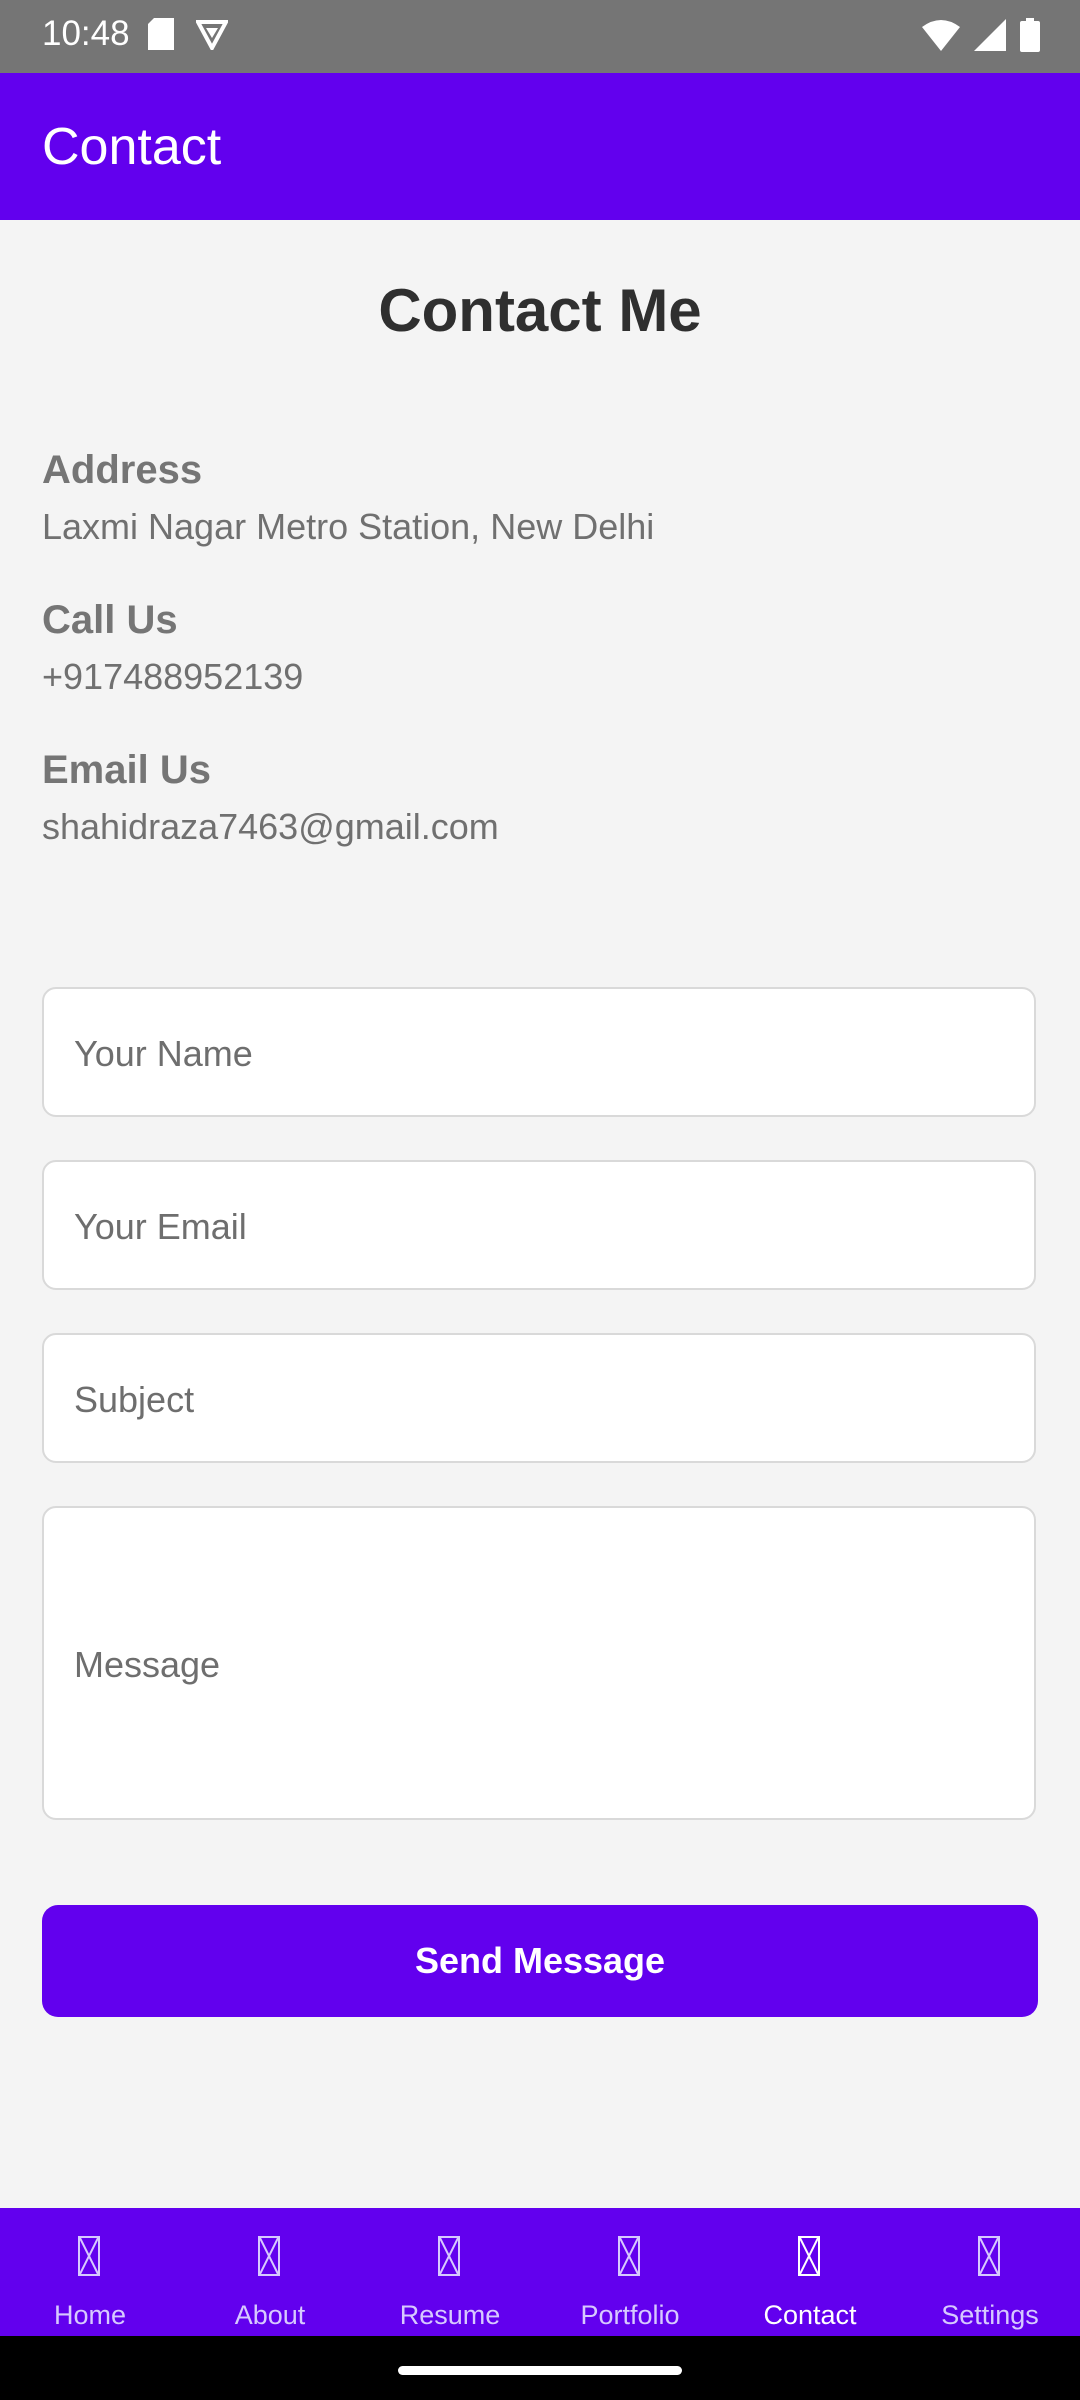  I want to click on resume-icon, so click(449, 2256).